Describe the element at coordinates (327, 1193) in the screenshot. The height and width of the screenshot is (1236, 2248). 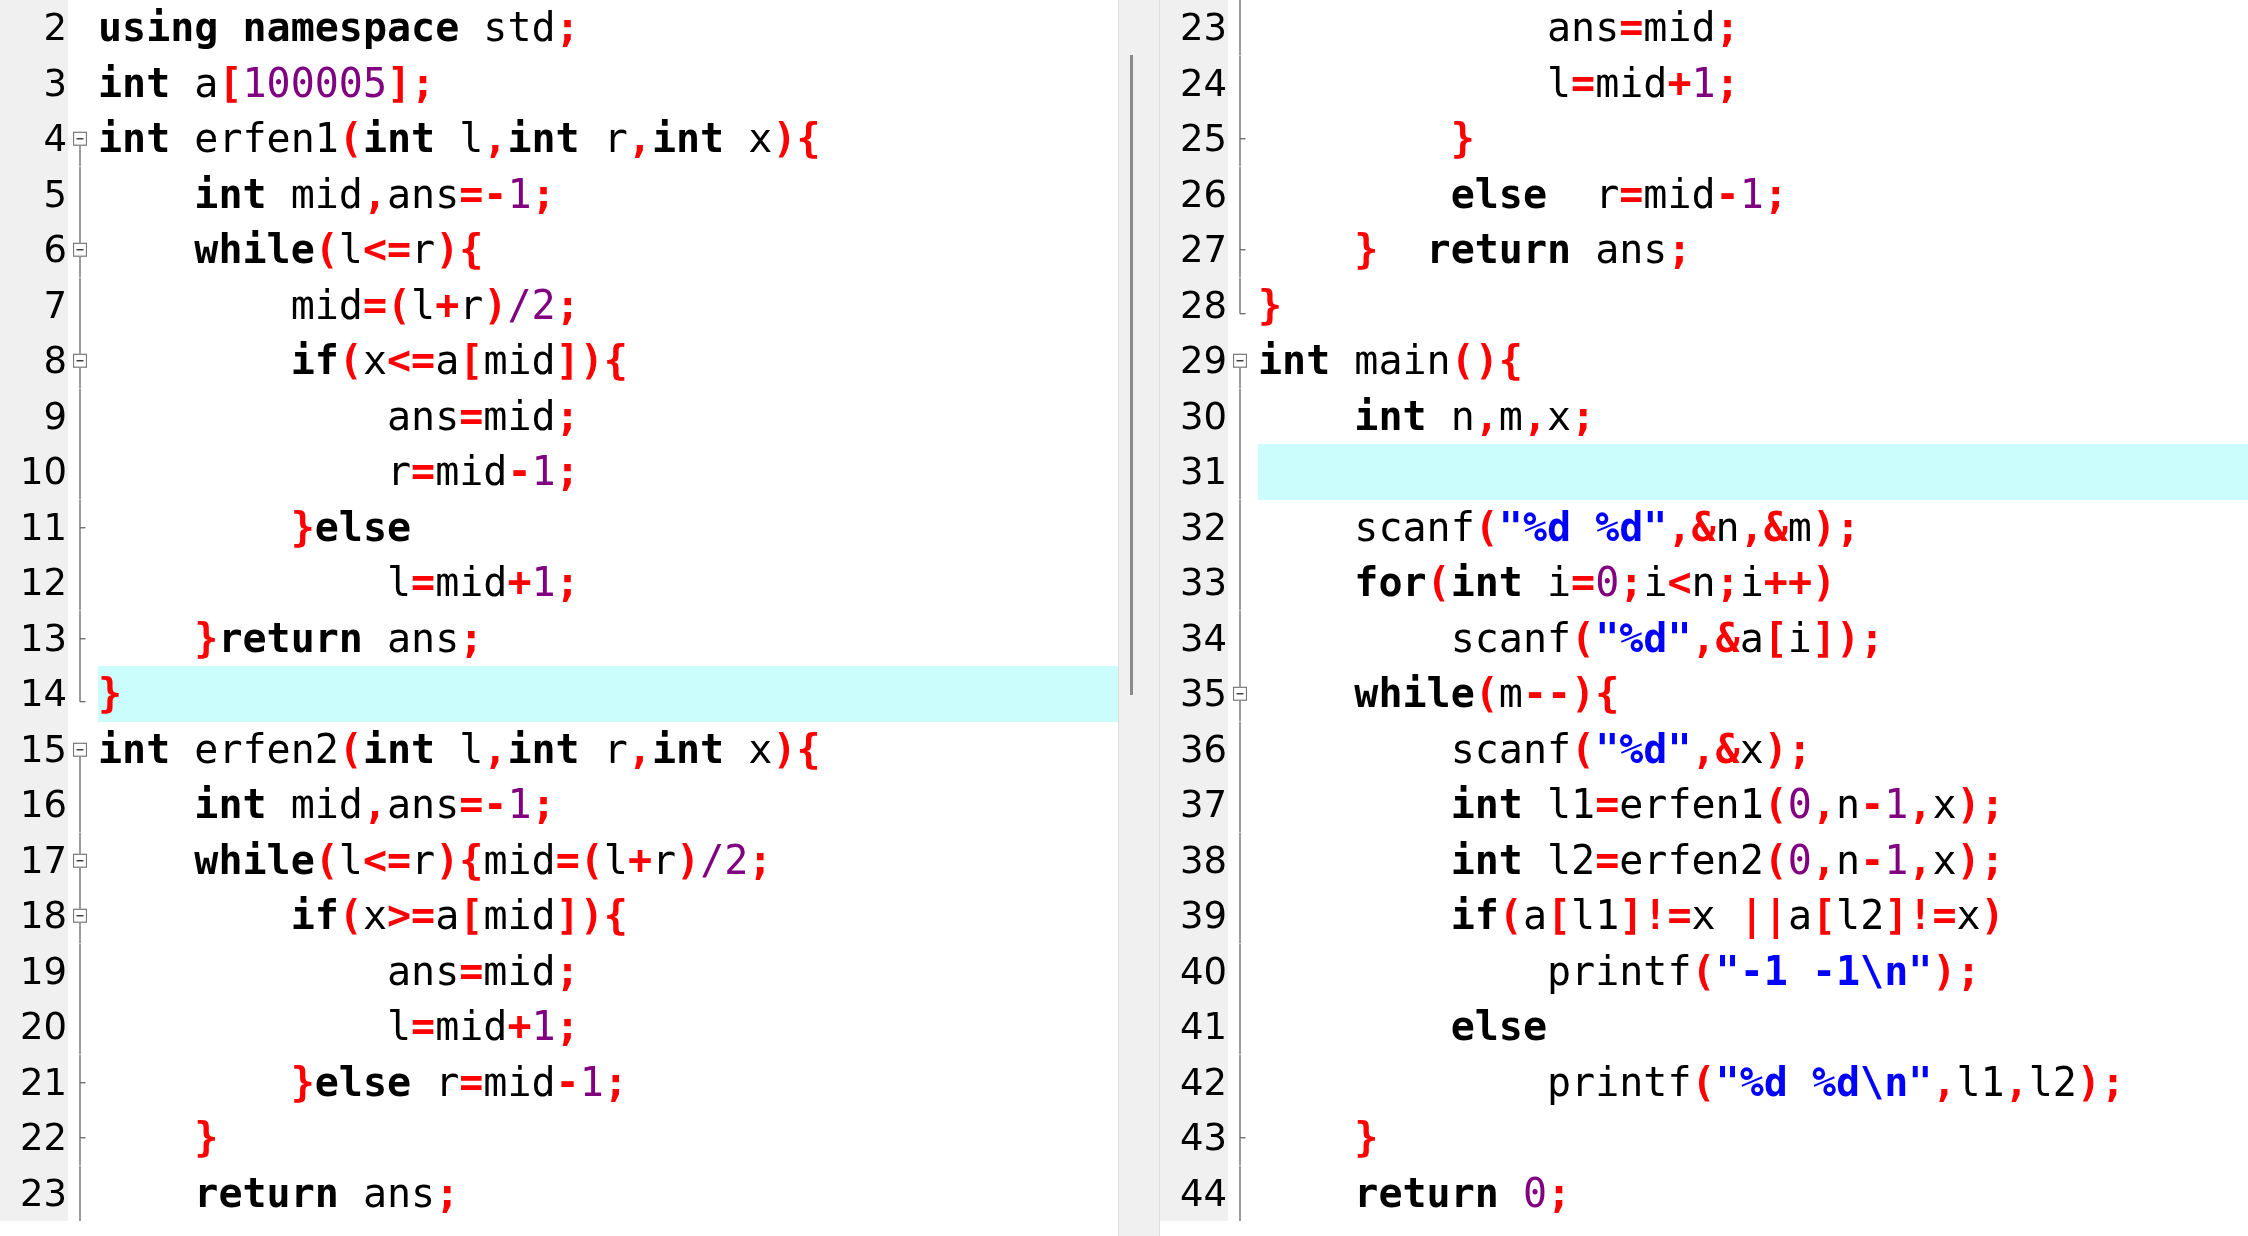
I see `code-line: return ans;` at that location.